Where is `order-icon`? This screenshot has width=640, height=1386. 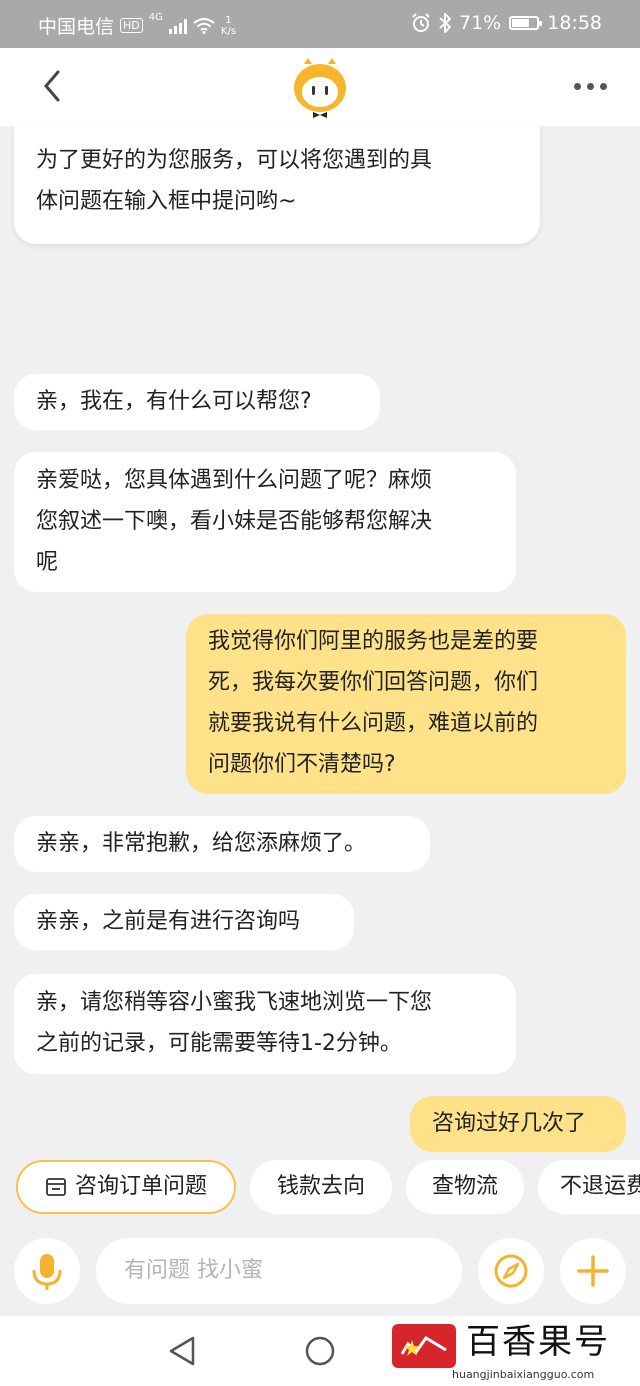
order-icon is located at coordinates (56, 1187).